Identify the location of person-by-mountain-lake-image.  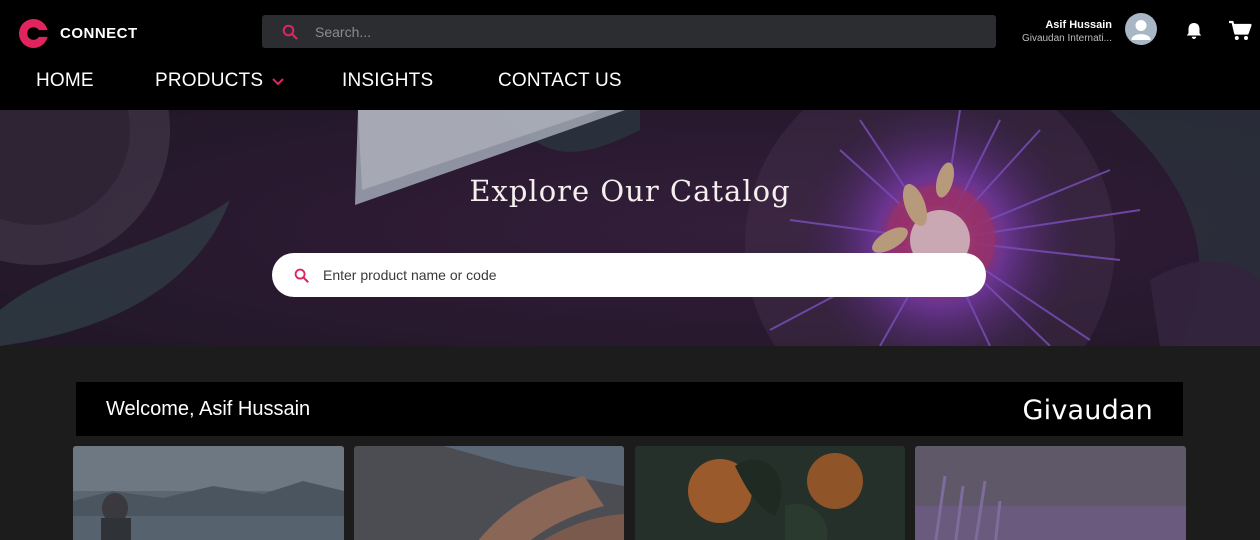
(208, 493).